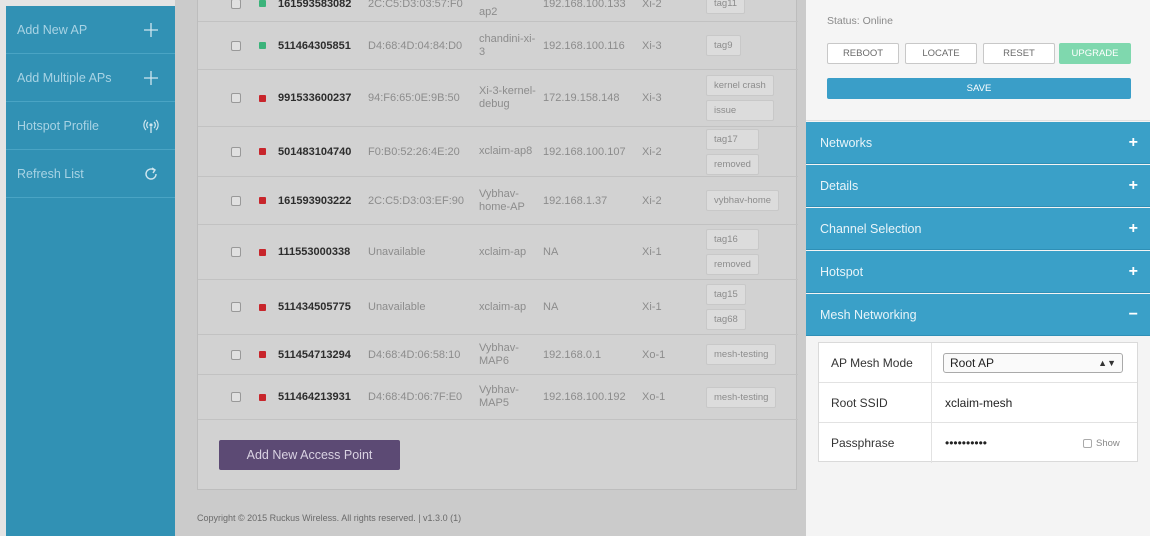 Image resolution: width=1150 pixels, height=536 pixels. What do you see at coordinates (90, 78) in the screenshot?
I see `sidebar-item-add-multiple-aps: Add Multiple APs` at bounding box center [90, 78].